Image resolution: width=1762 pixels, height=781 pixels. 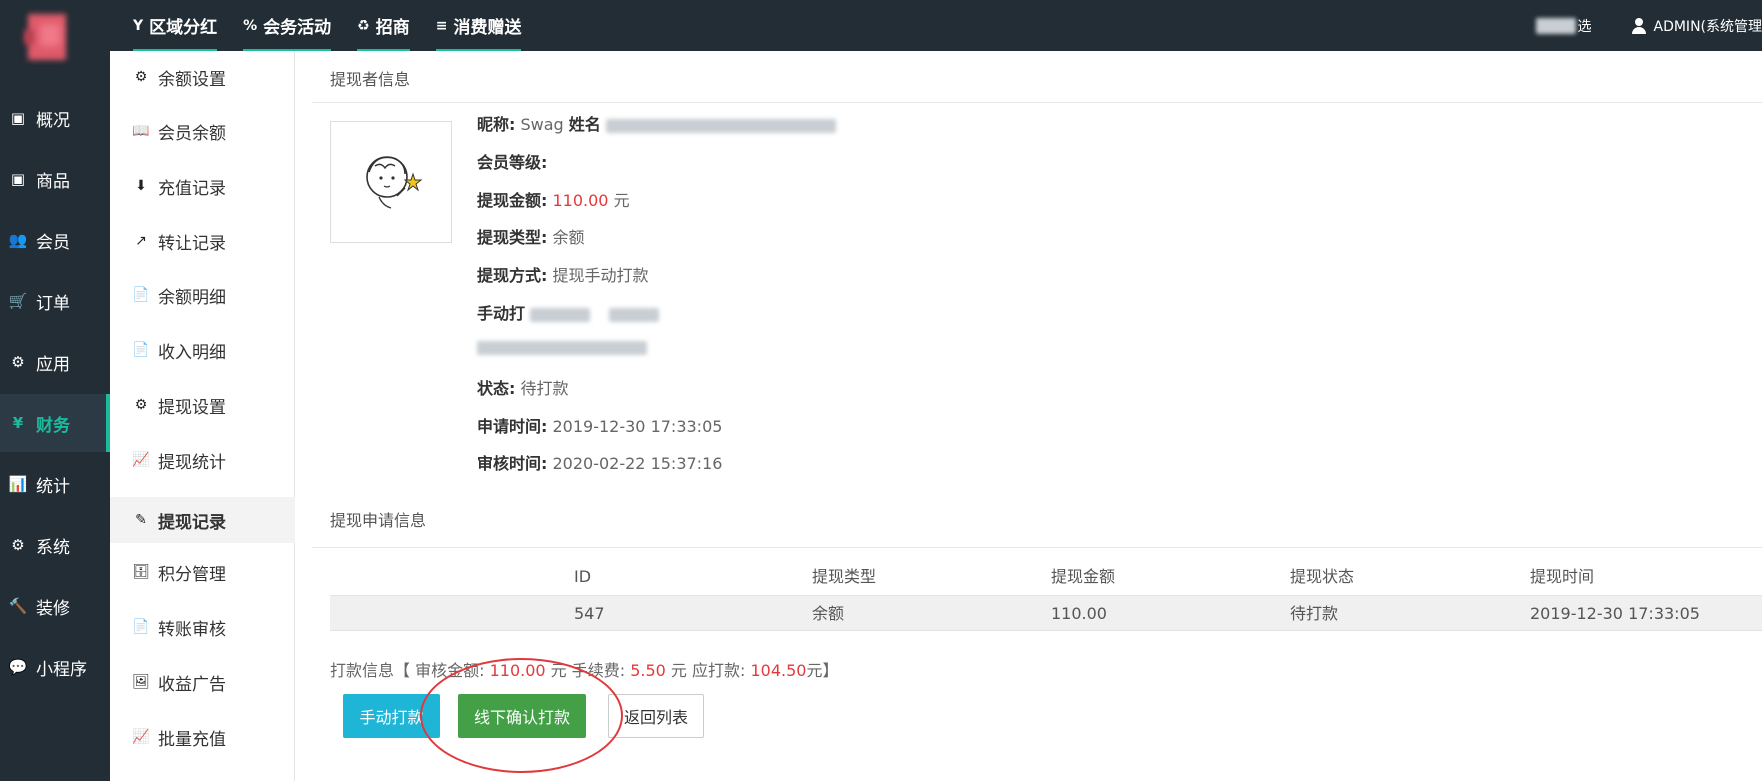 I want to click on sidebar-item-goods: ▣ 商品, so click(x=55, y=179).